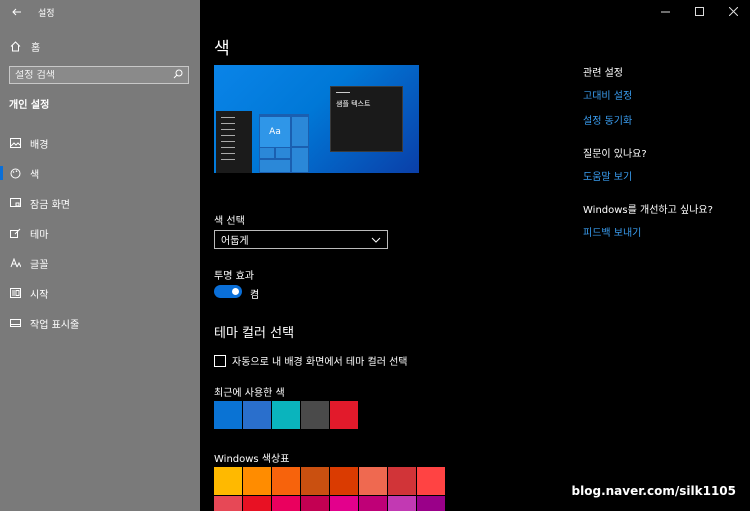 The height and width of the screenshot is (511, 750). What do you see at coordinates (234, 142) in the screenshot?
I see `preview-start-menu` at bounding box center [234, 142].